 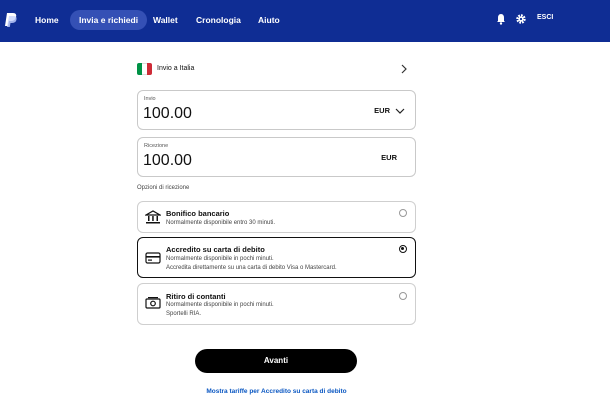 I want to click on italy-flag-icon, so click(x=144, y=69).